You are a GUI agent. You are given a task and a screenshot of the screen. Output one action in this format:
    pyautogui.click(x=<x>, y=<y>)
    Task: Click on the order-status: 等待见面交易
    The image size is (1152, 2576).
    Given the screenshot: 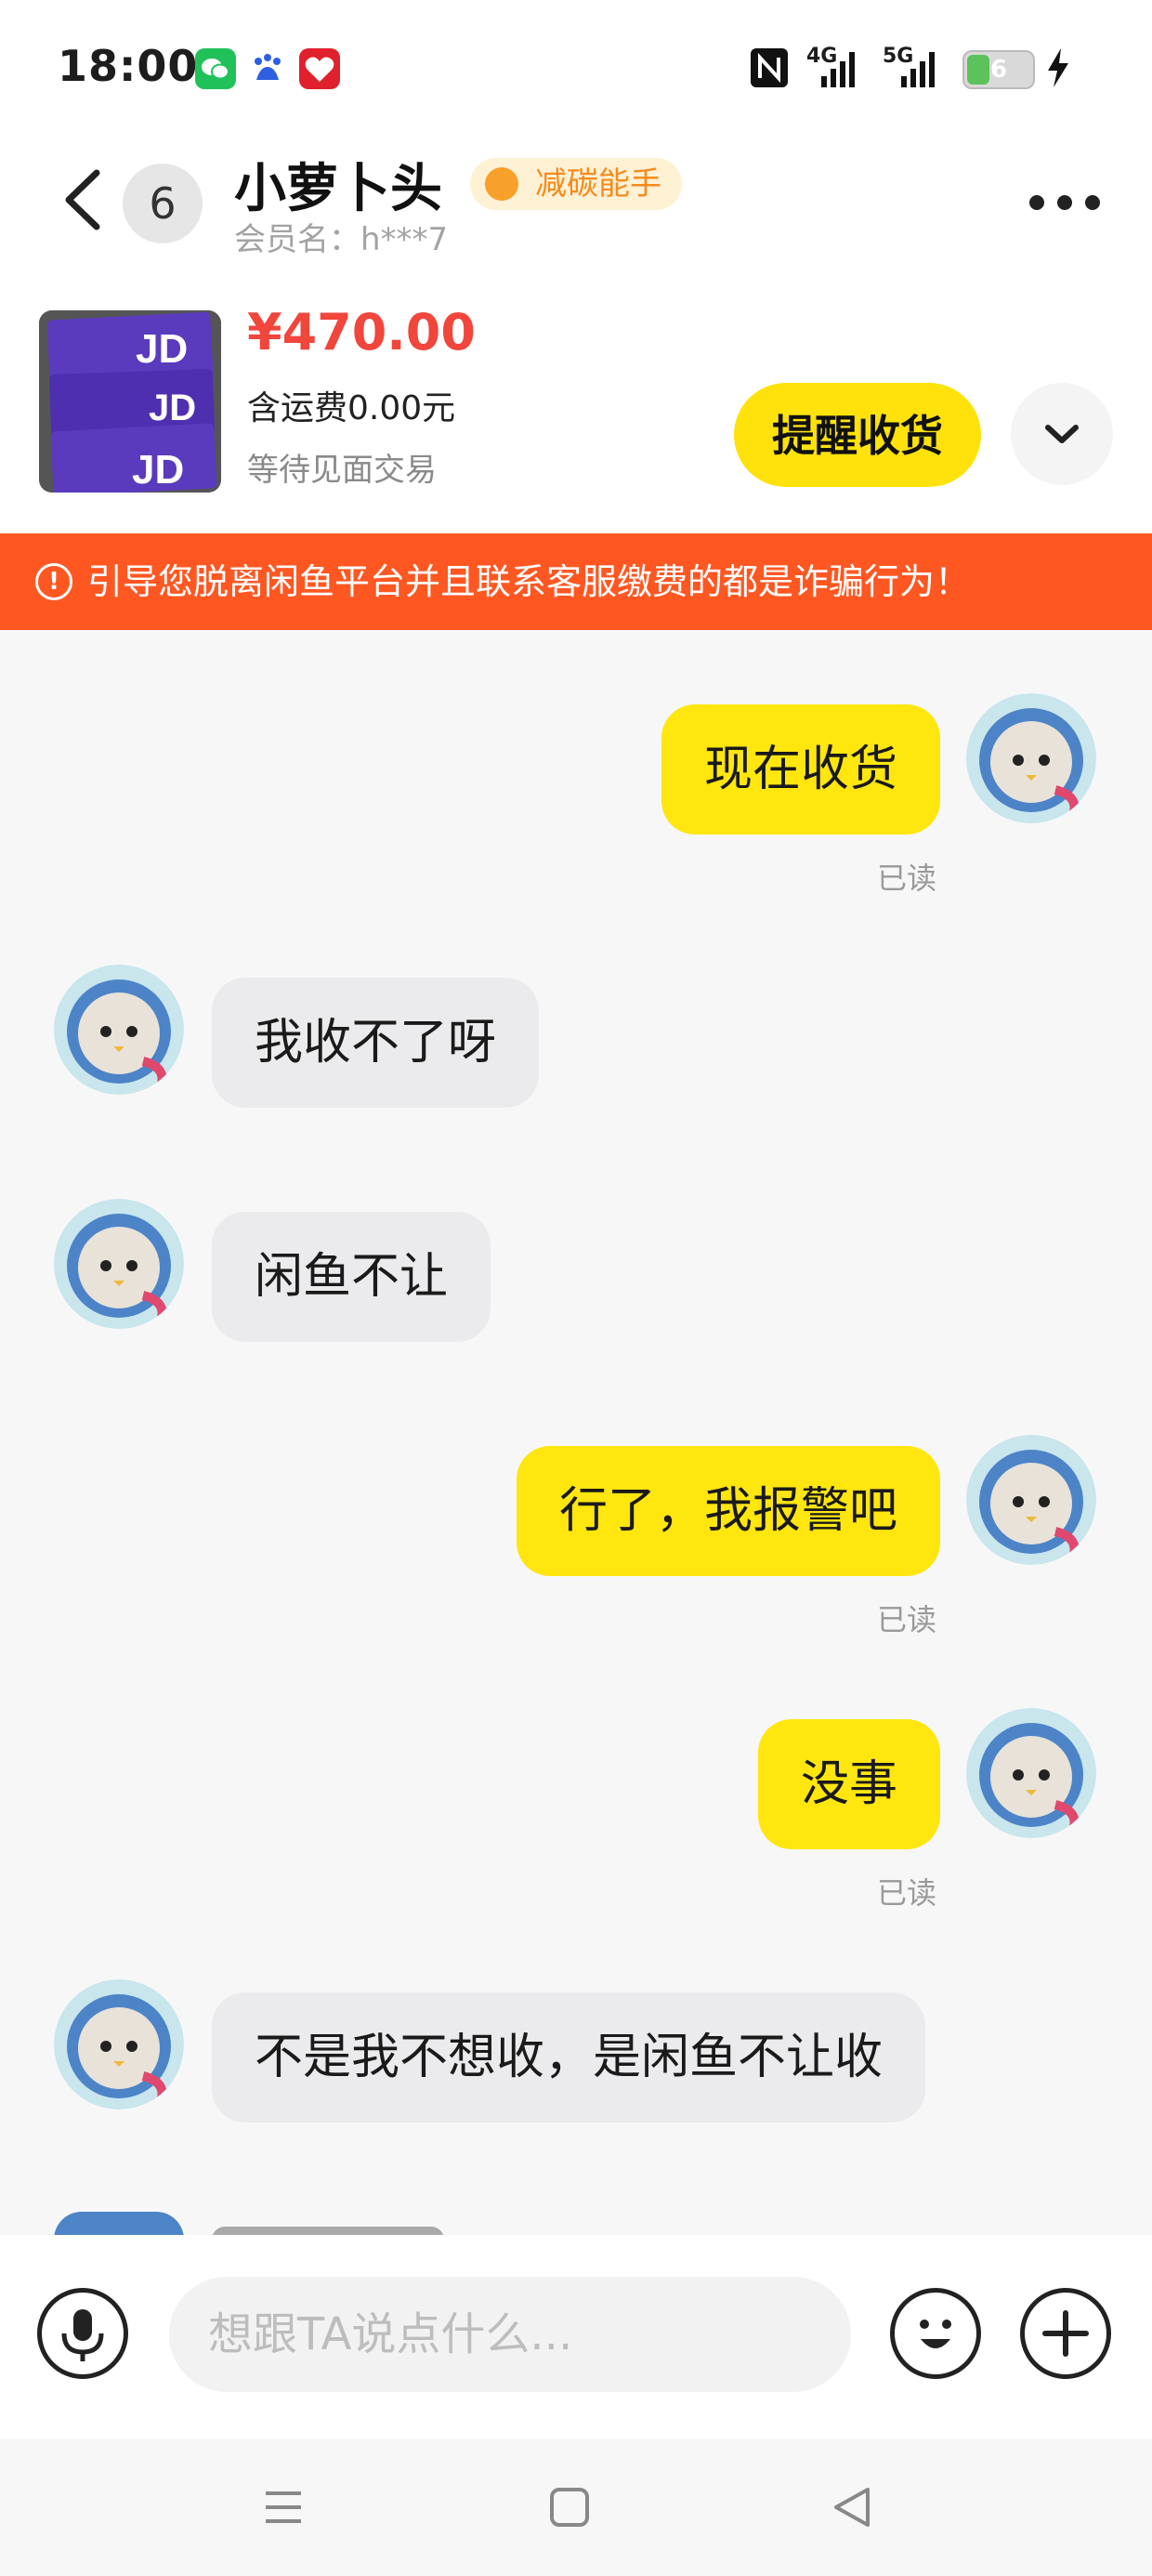 What is the action you would take?
    pyautogui.click(x=342, y=470)
    